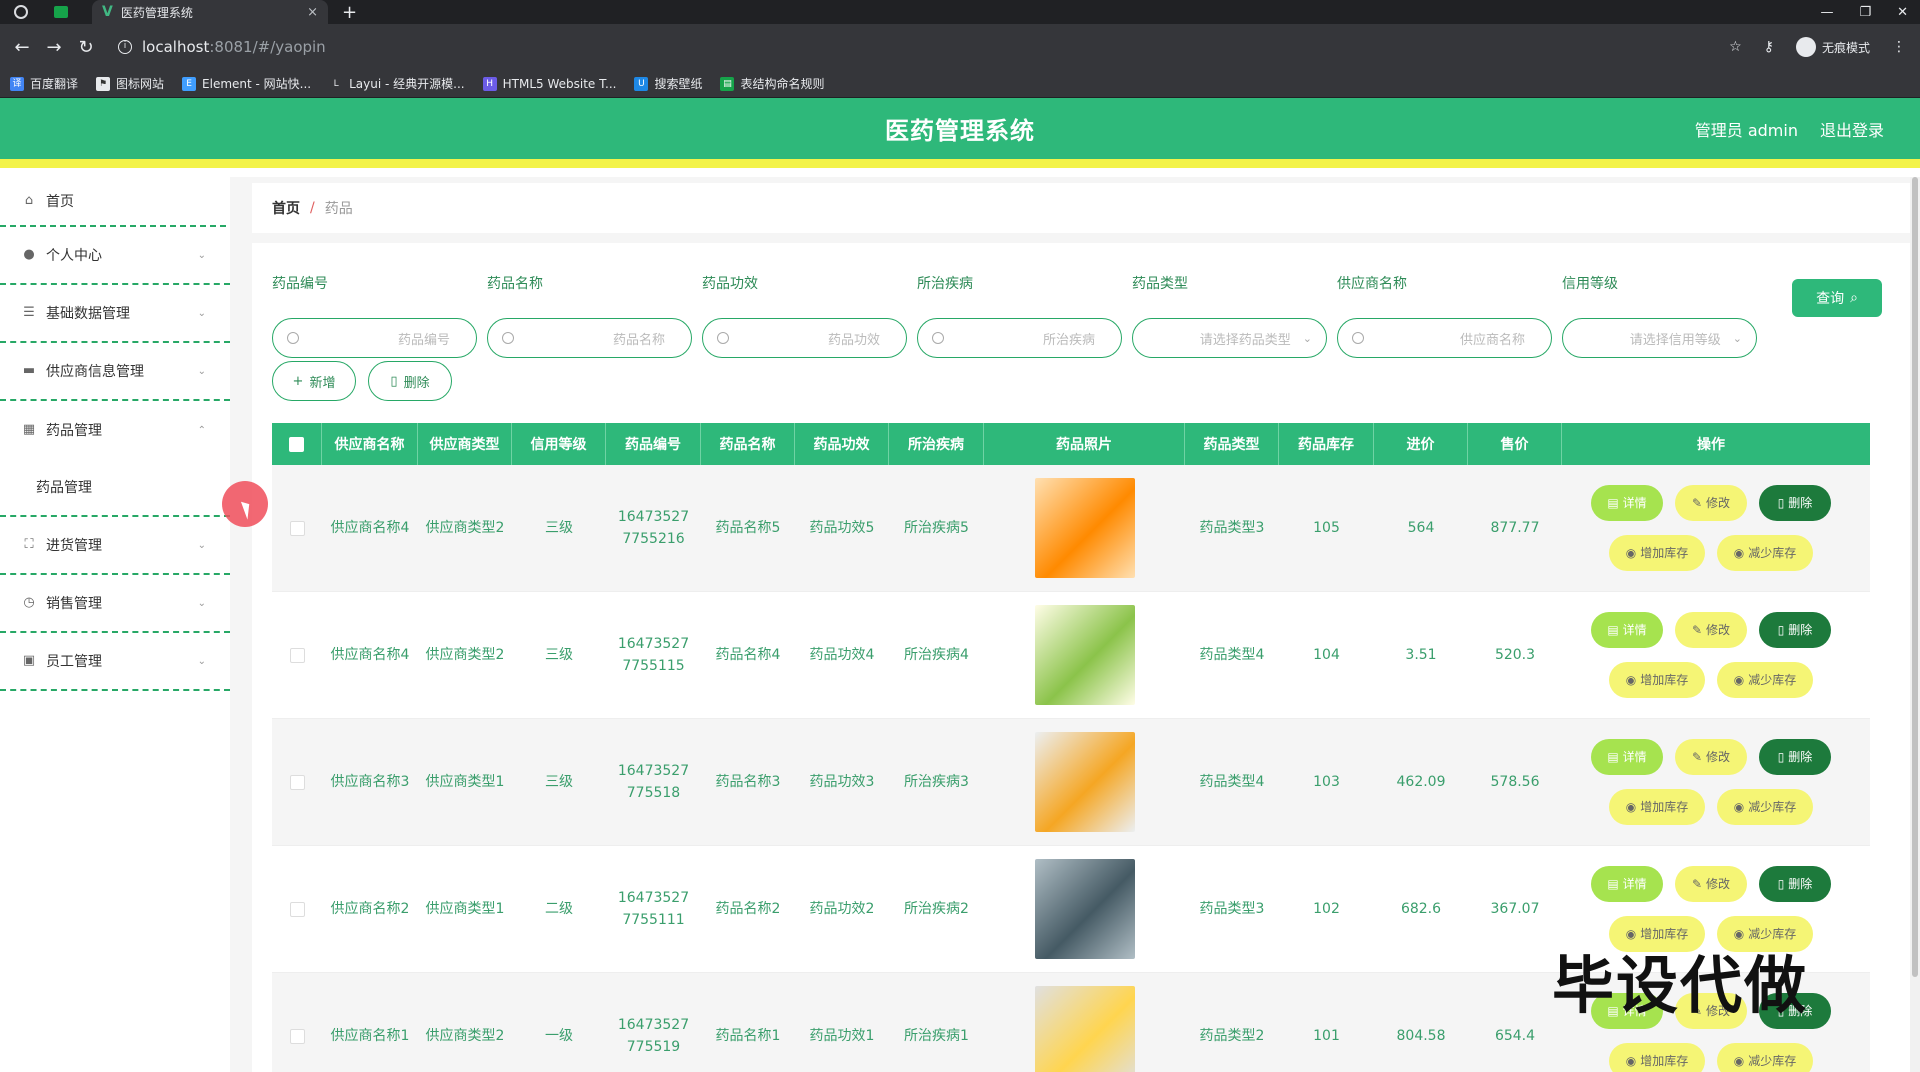 The image size is (1920, 1072). What do you see at coordinates (938, 338) in the screenshot?
I see `search-icon` at bounding box center [938, 338].